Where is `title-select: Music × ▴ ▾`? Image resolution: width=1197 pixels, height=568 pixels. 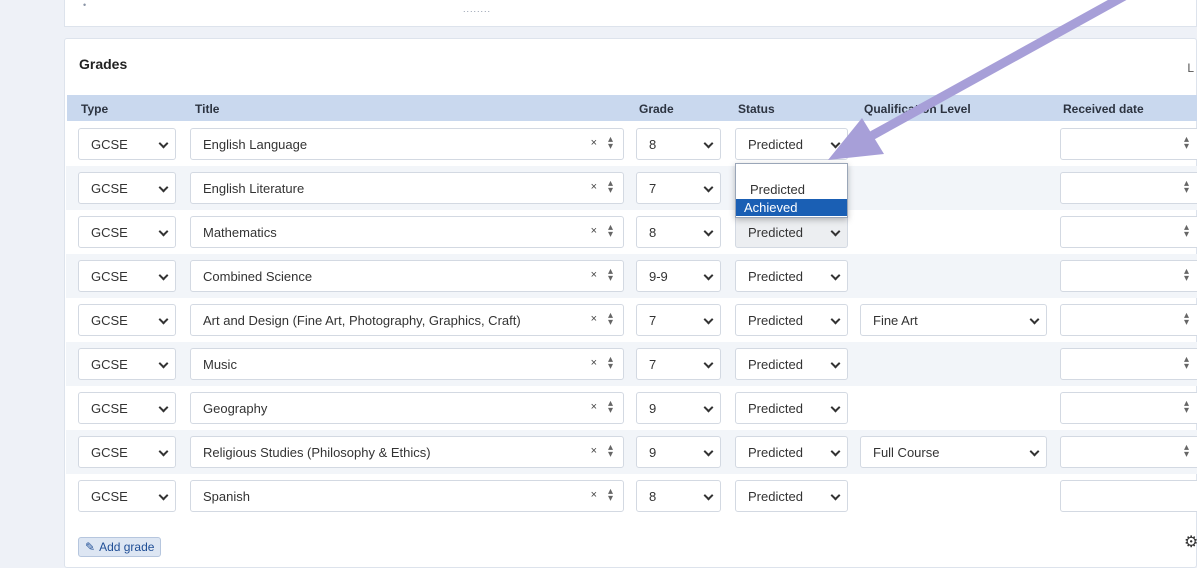 title-select: Music × ▴ ▾ is located at coordinates (407, 364).